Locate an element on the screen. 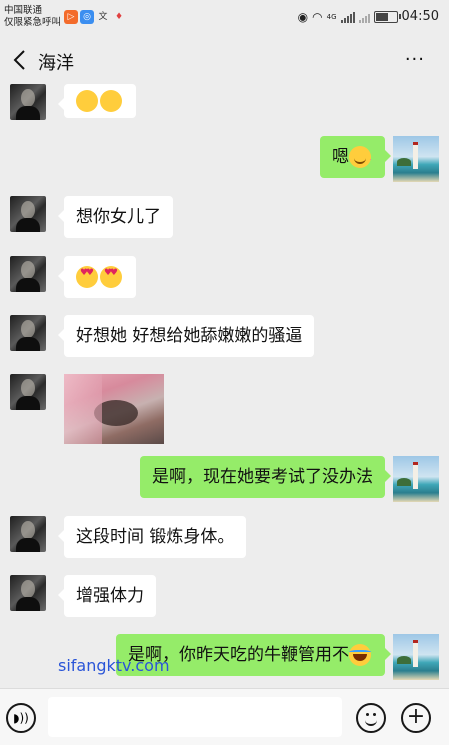 This screenshot has height=745, width=449. browser-icon: ◎ is located at coordinates (87, 17).